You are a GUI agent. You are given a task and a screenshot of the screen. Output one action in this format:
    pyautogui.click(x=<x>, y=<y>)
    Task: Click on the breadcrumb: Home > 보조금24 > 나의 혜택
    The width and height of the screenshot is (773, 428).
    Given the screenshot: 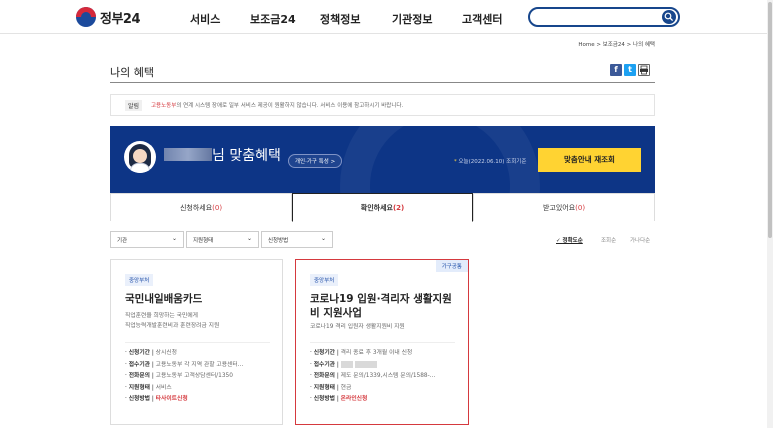 What is the action you would take?
    pyautogui.click(x=616, y=45)
    